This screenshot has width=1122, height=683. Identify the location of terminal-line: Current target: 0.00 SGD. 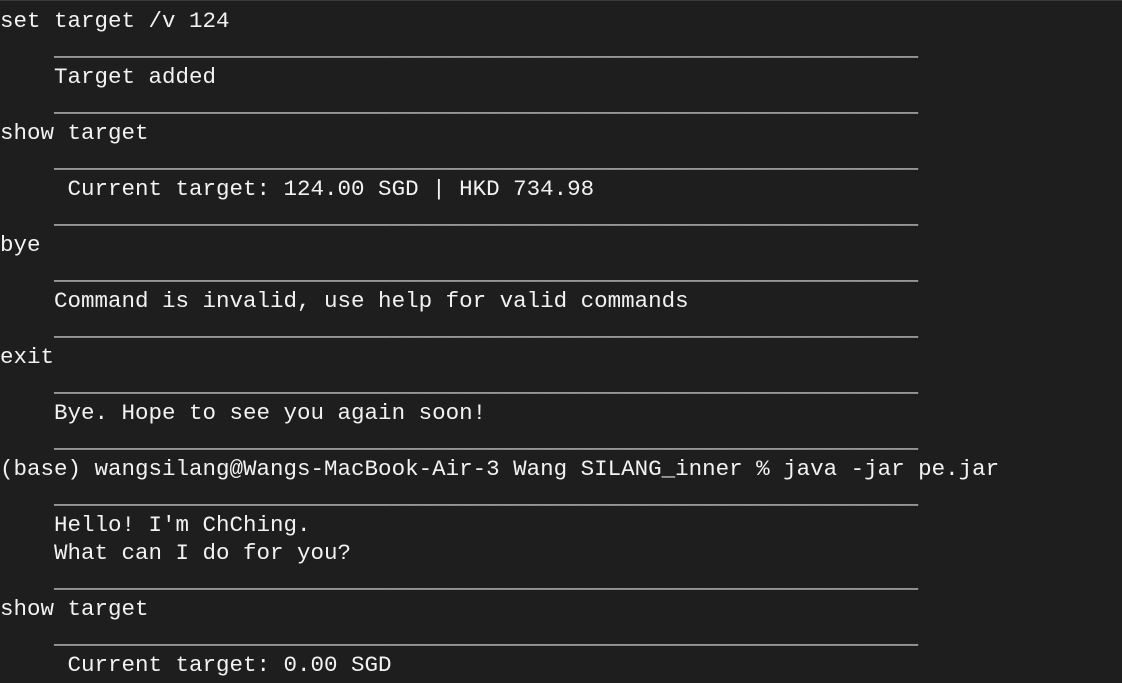
(196, 665).